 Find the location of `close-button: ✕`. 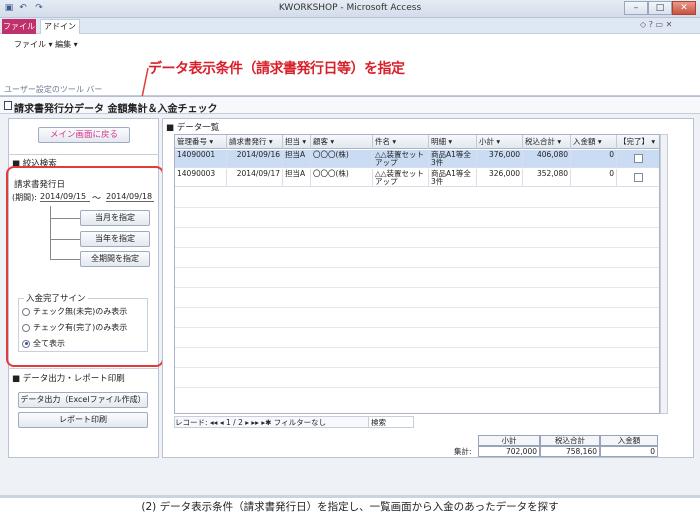

close-button: ✕ is located at coordinates (684, 8).